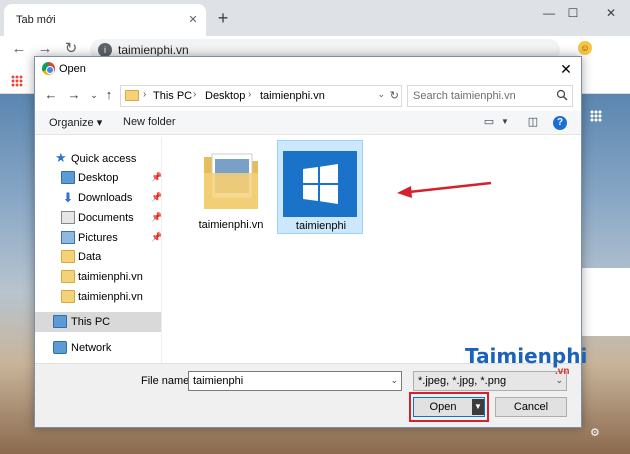 The image size is (630, 454). What do you see at coordinates (505, 122) in the screenshot?
I see `chevron-down-icon: ▼` at bounding box center [505, 122].